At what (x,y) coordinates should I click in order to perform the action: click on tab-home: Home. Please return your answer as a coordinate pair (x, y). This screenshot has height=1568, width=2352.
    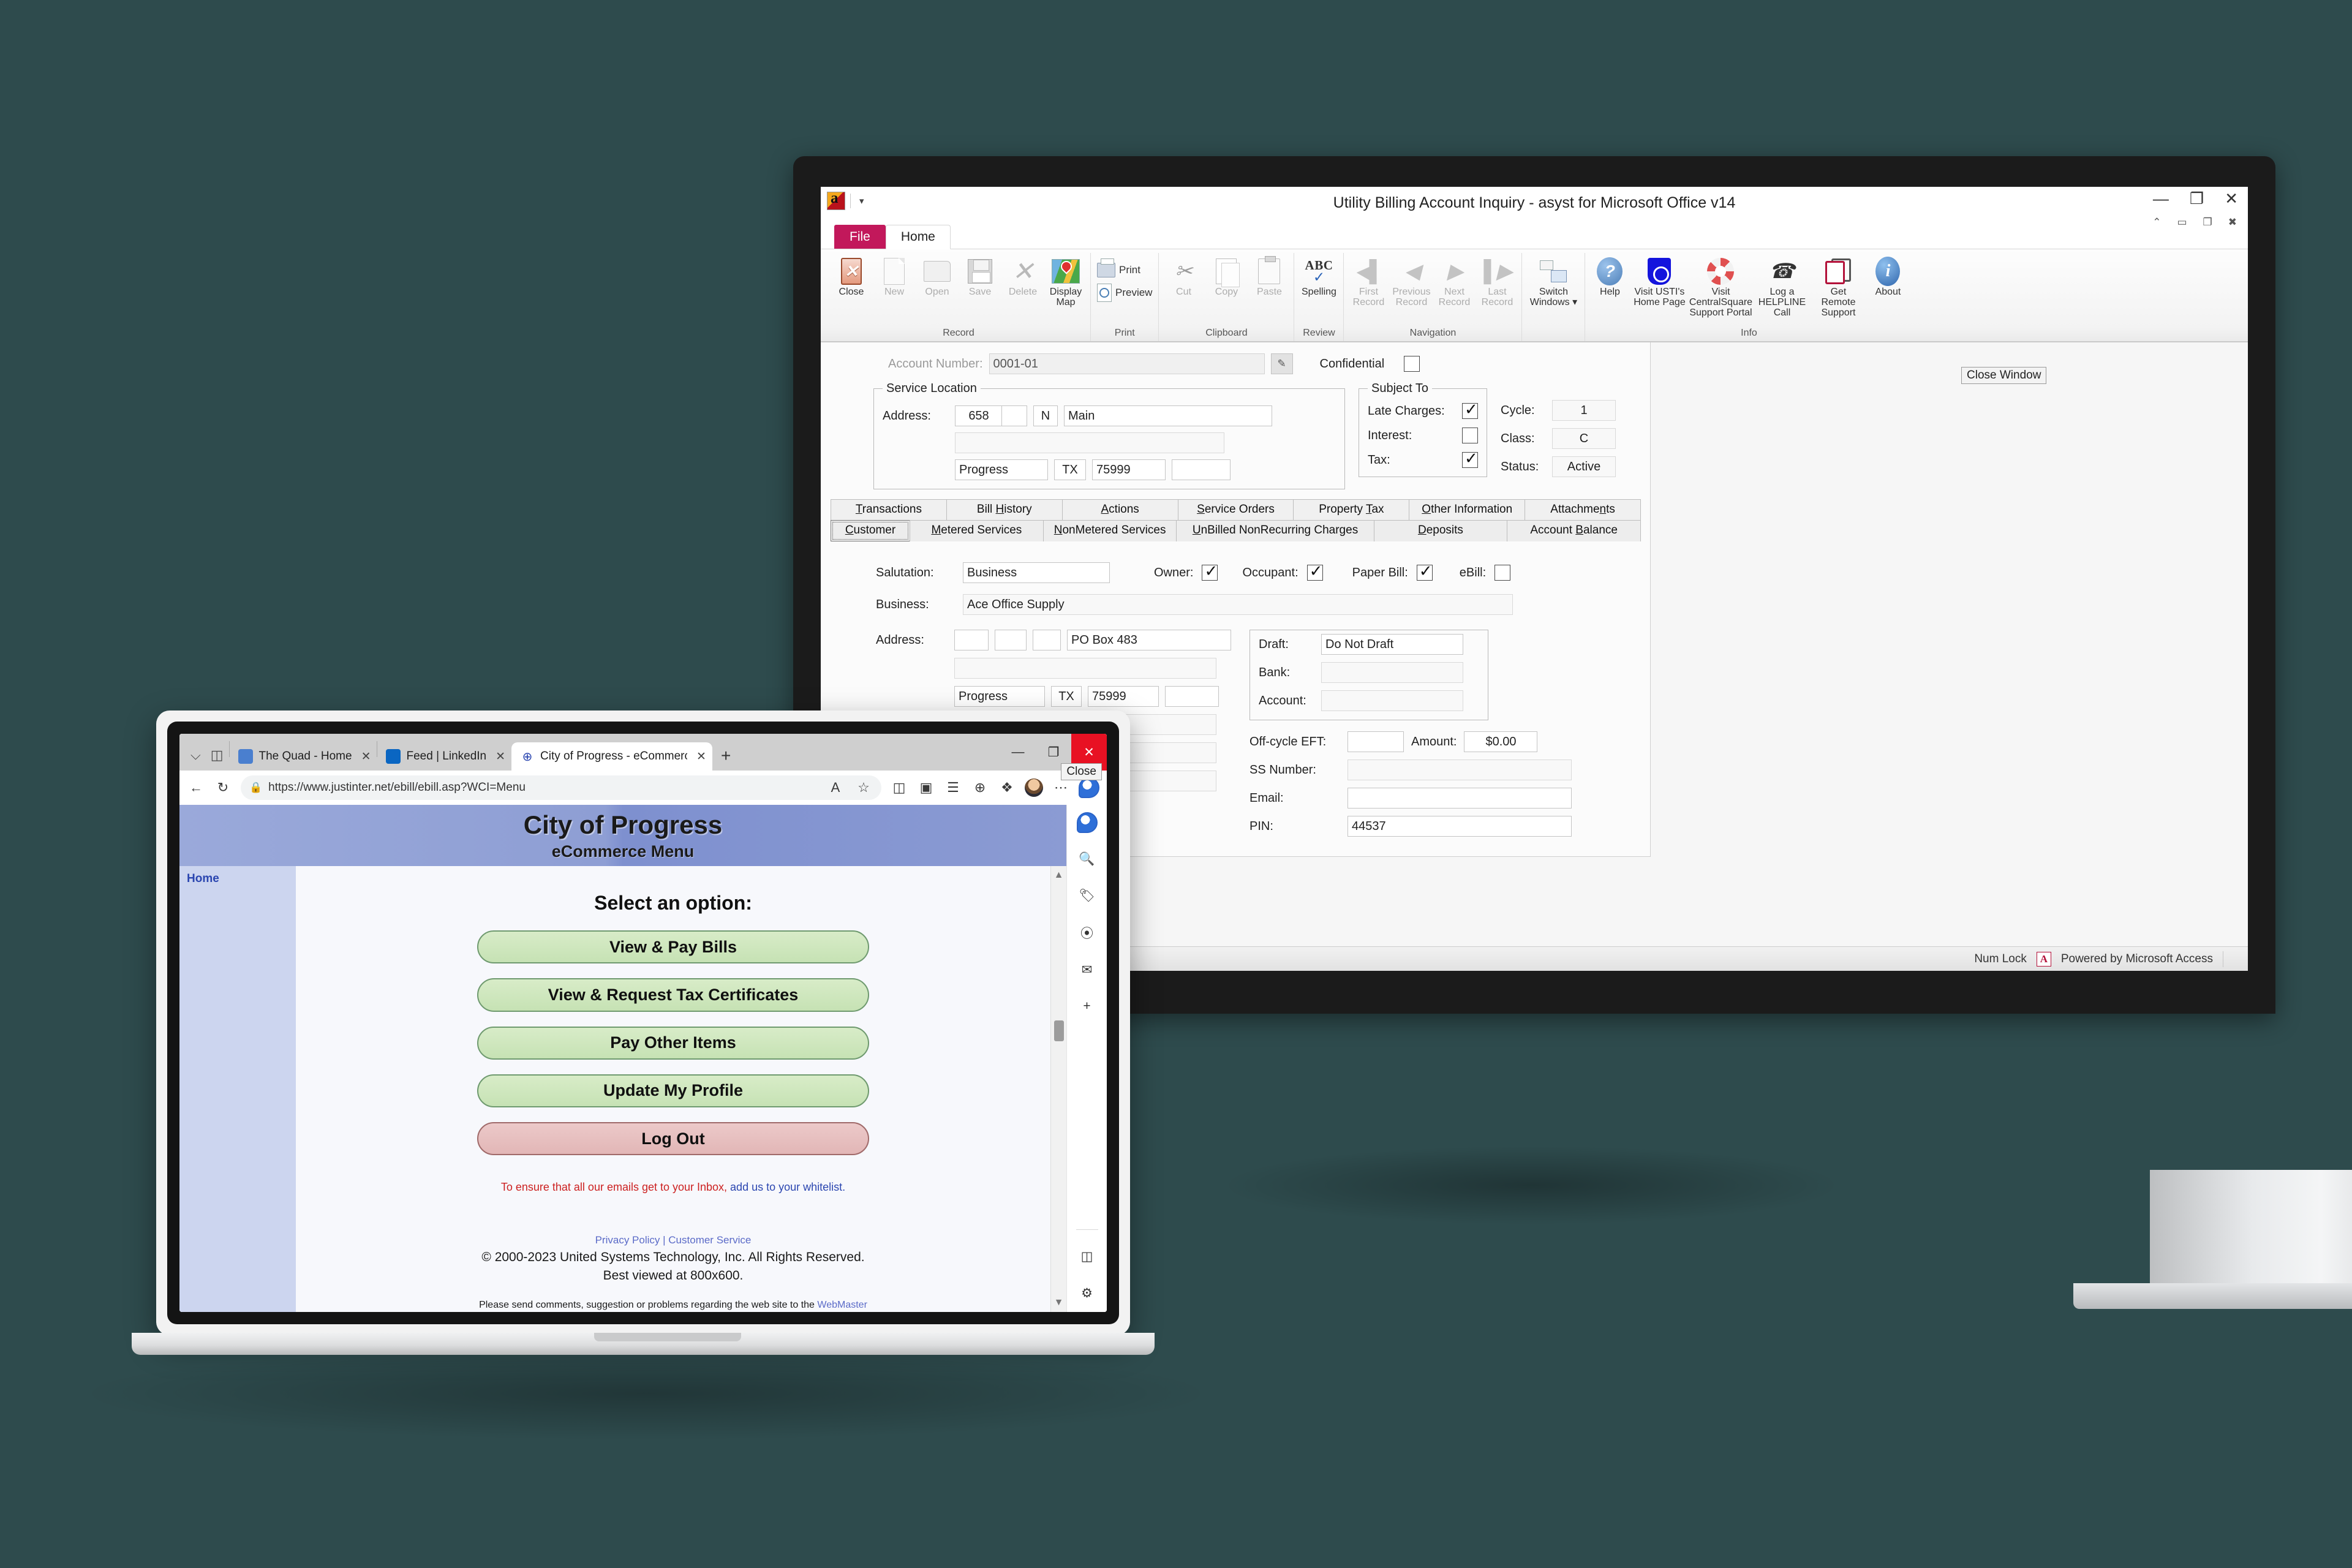
    Looking at the image, I should click on (918, 237).